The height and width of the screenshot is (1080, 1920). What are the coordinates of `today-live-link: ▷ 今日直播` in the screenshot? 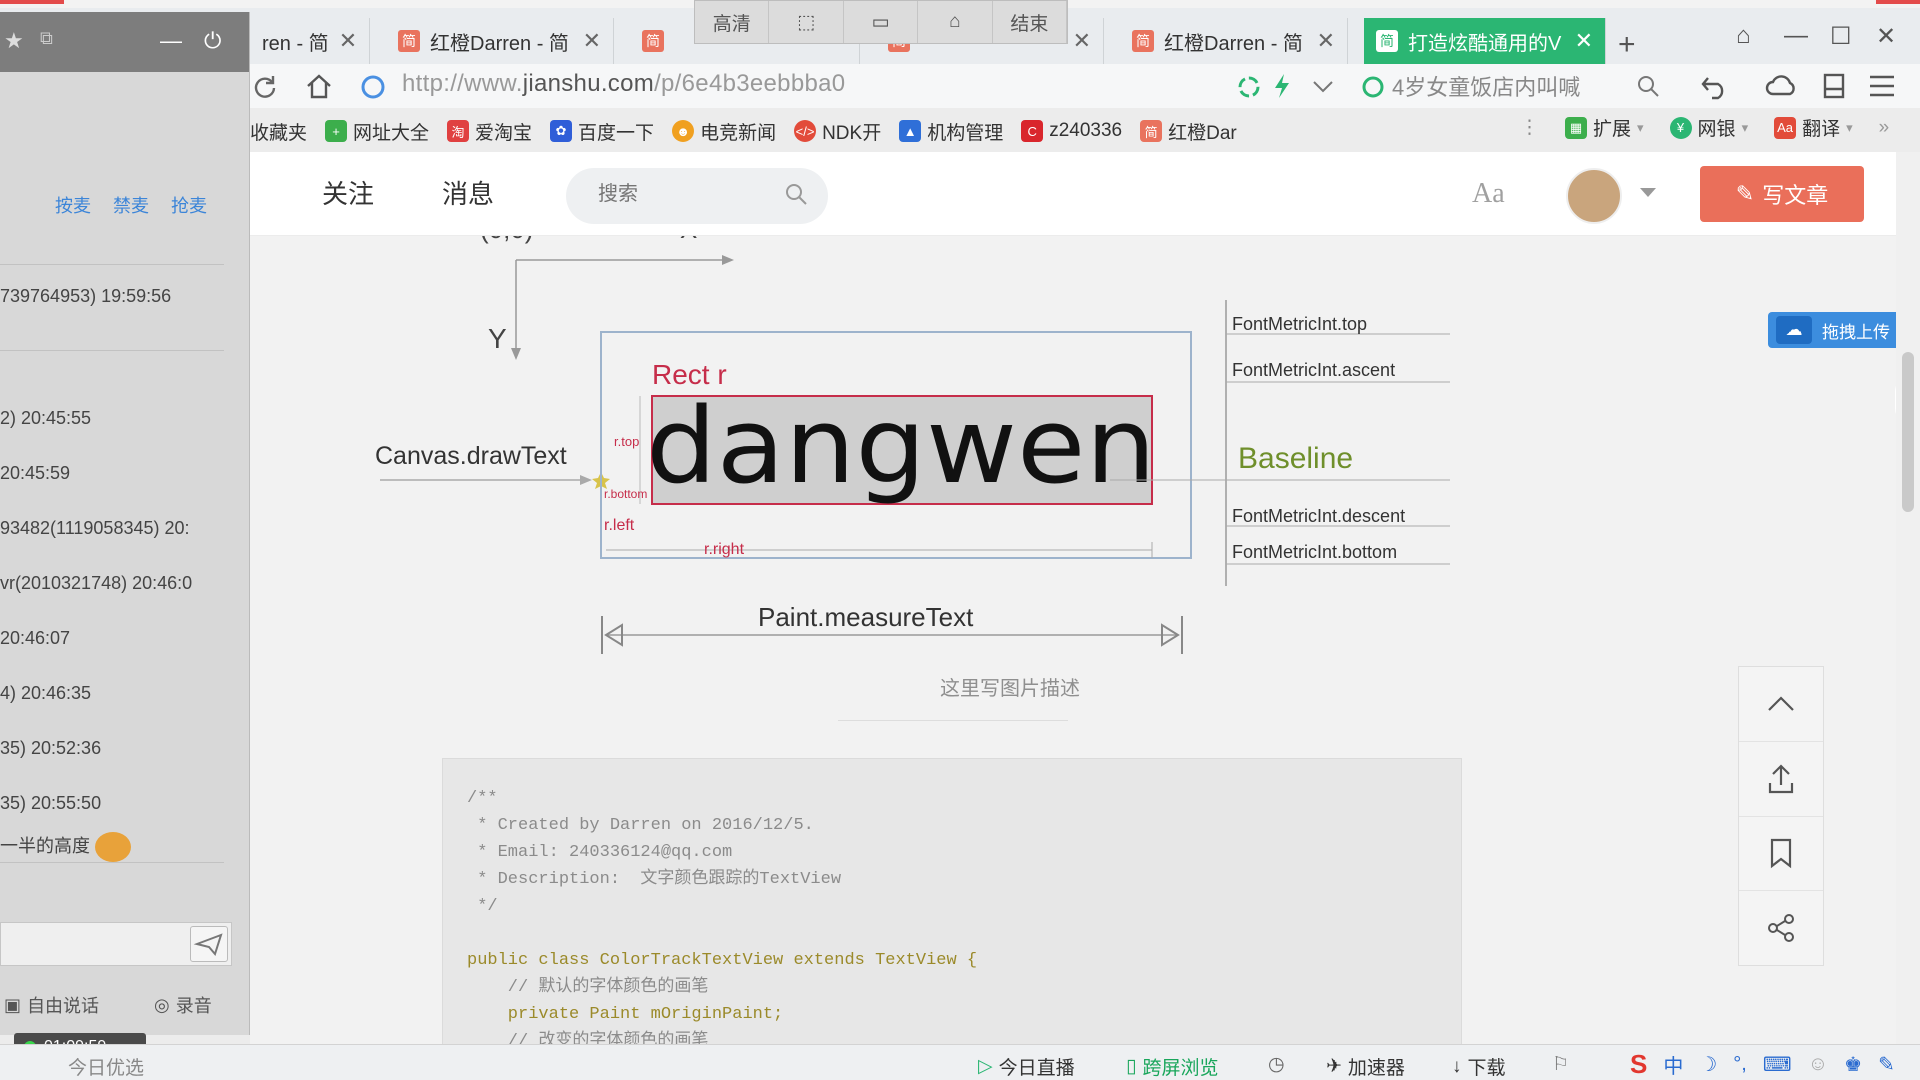 It's located at (1026, 1066).